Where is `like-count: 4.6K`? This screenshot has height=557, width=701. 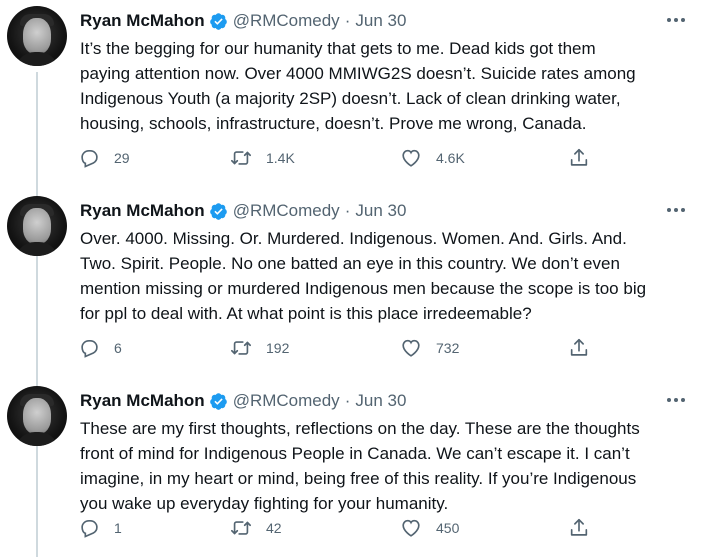
like-count: 4.6K is located at coordinates (450, 158).